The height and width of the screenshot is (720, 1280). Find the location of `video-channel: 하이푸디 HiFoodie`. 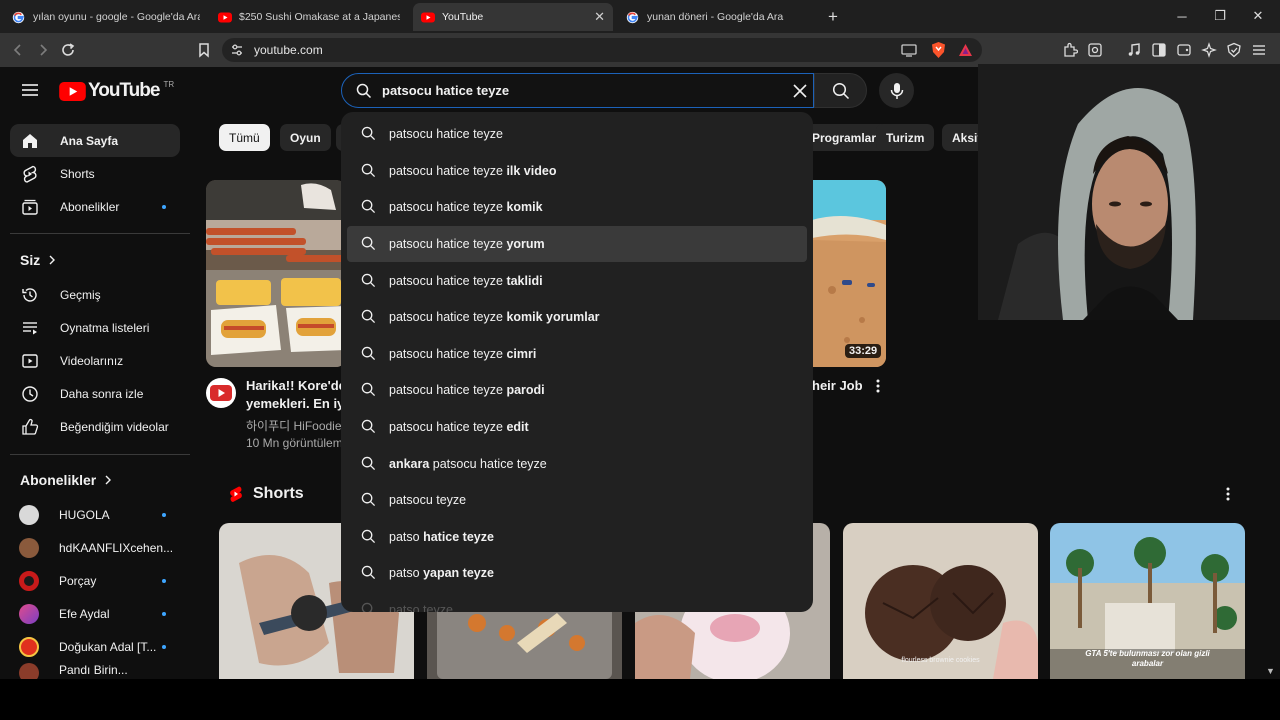

video-channel: 하이푸디 HiFoodie is located at coordinates (294, 425).